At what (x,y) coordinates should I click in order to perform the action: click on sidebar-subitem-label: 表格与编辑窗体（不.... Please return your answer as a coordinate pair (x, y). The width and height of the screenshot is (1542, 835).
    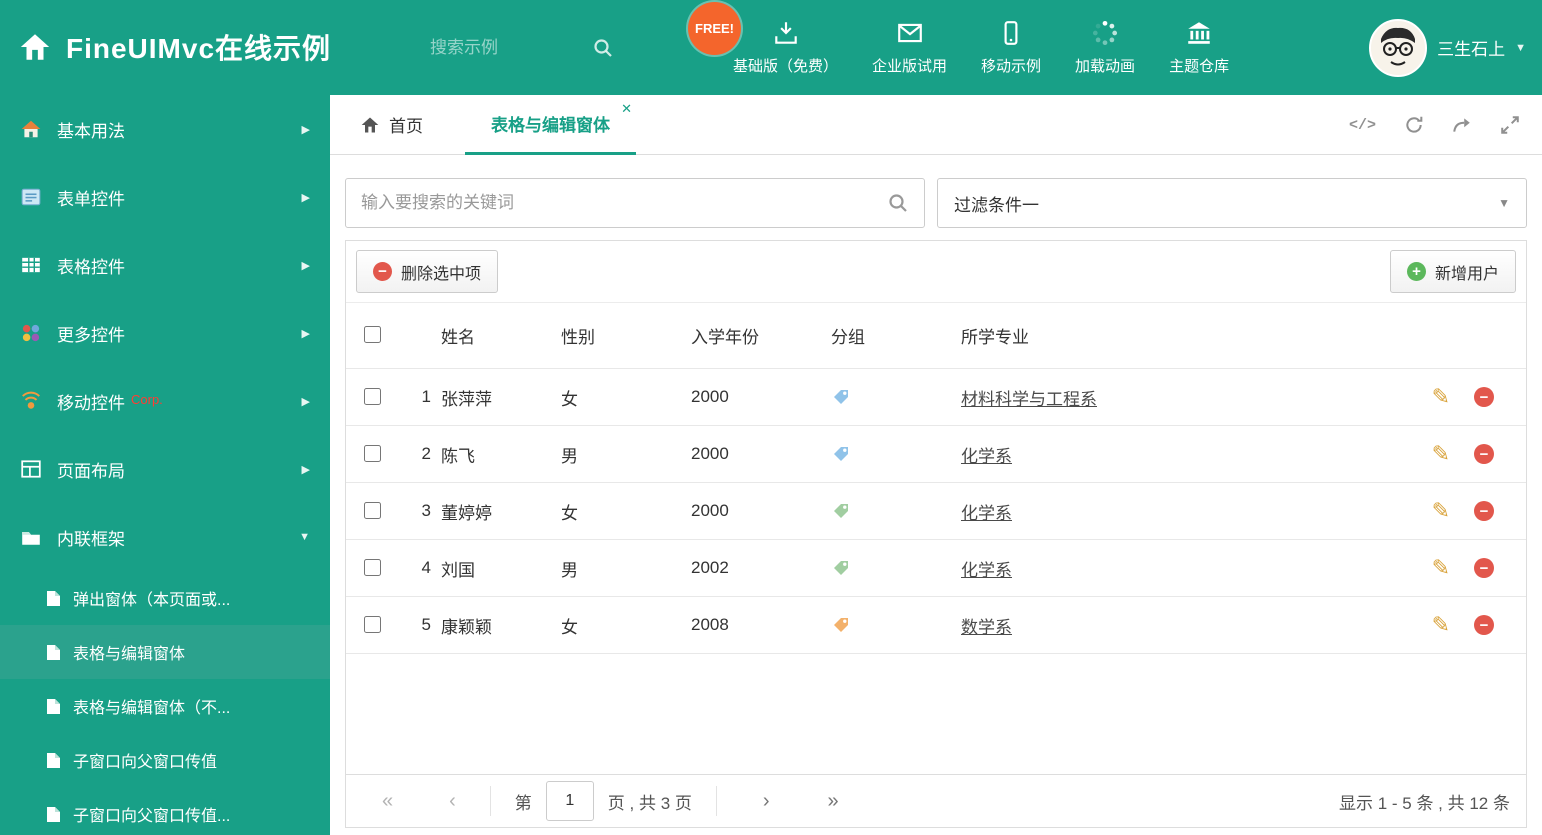
    Looking at the image, I should click on (152, 708).